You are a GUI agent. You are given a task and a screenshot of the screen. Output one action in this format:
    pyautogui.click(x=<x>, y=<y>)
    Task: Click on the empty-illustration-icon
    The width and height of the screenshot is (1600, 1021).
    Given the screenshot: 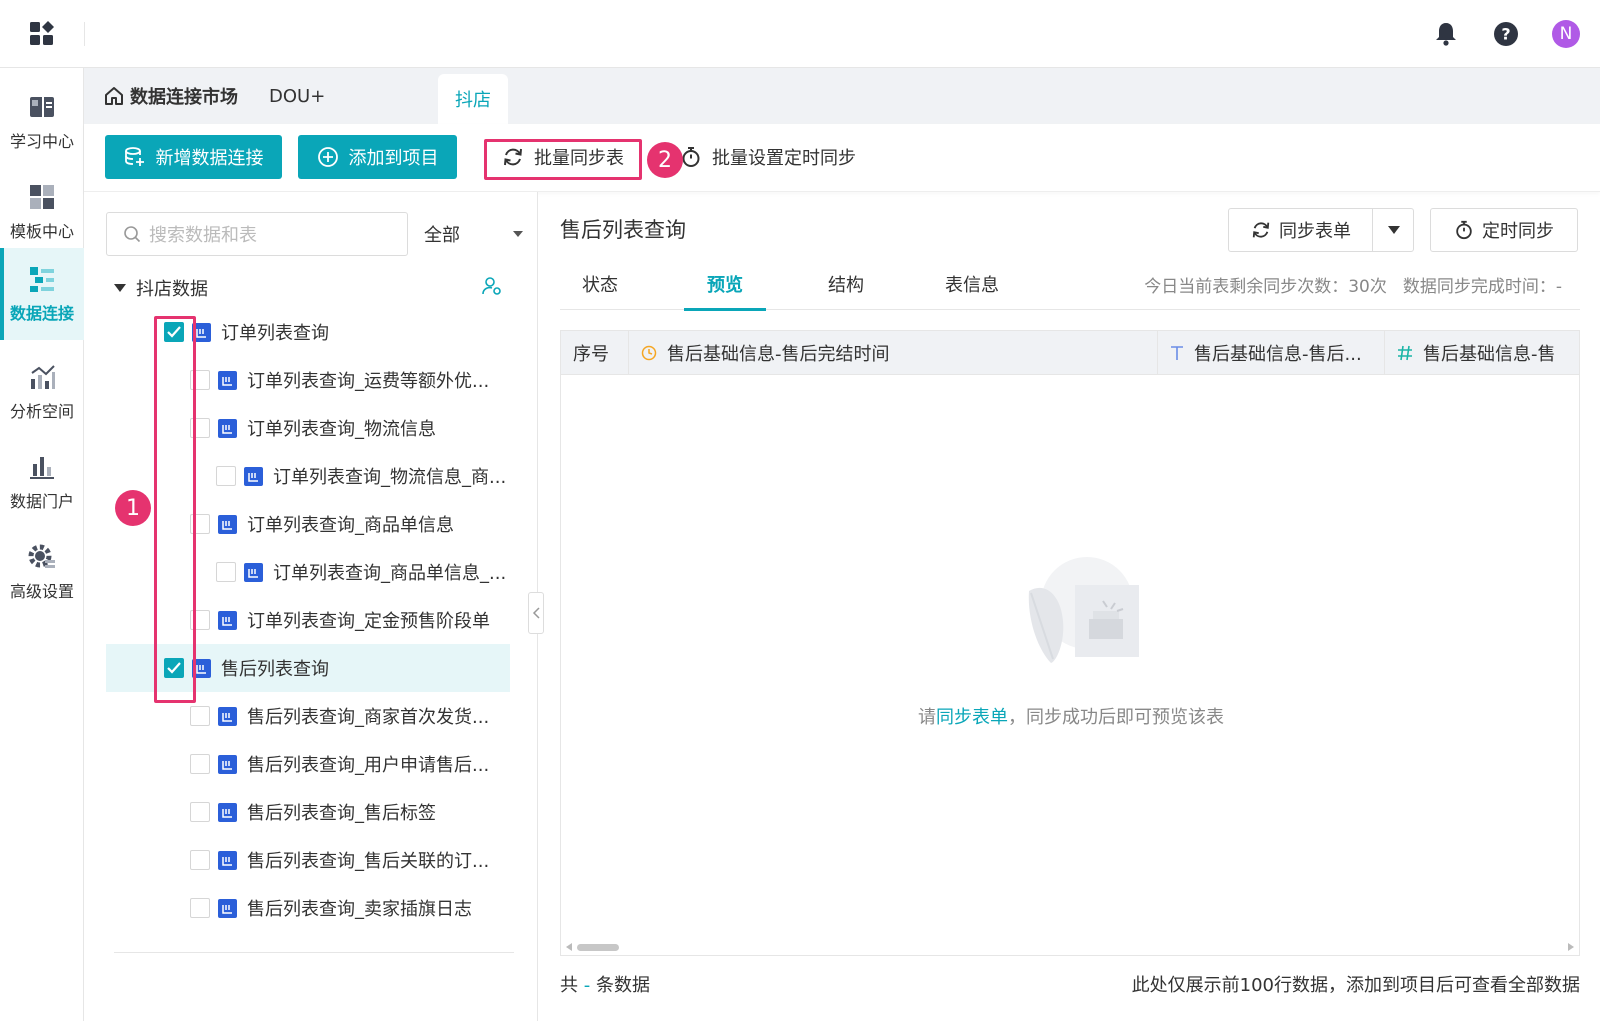 What is the action you would take?
    pyautogui.click(x=1083, y=610)
    